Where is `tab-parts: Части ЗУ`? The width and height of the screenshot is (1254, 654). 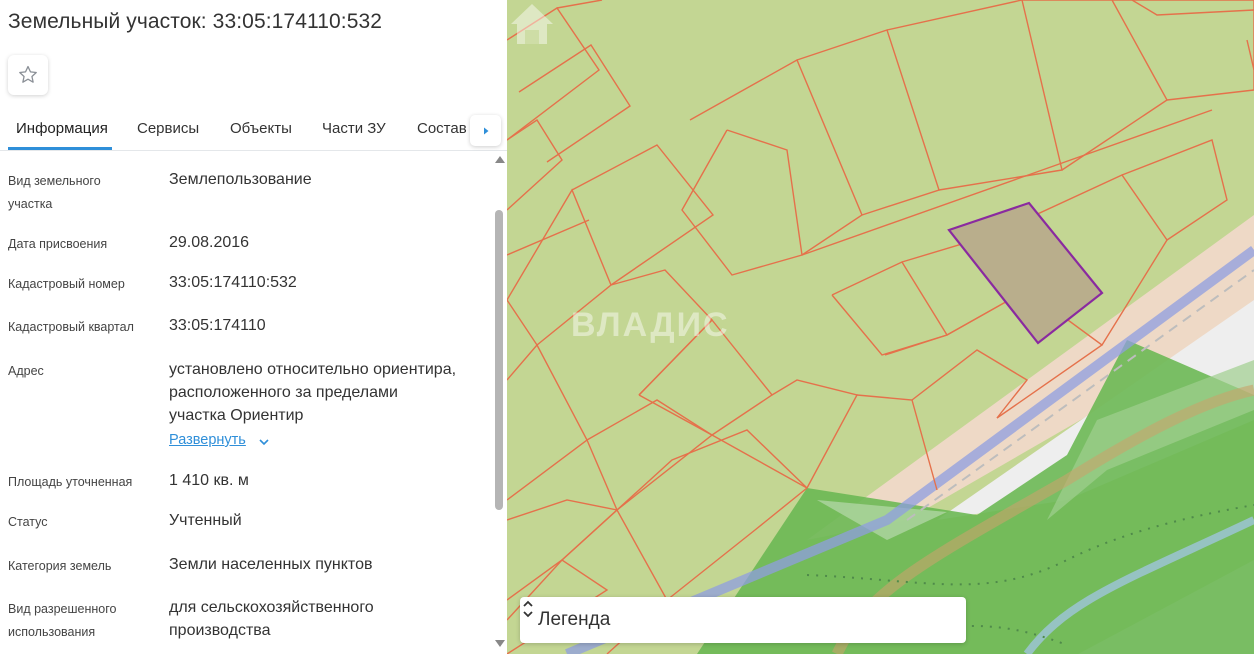 tab-parts: Части ЗУ is located at coordinates (354, 128).